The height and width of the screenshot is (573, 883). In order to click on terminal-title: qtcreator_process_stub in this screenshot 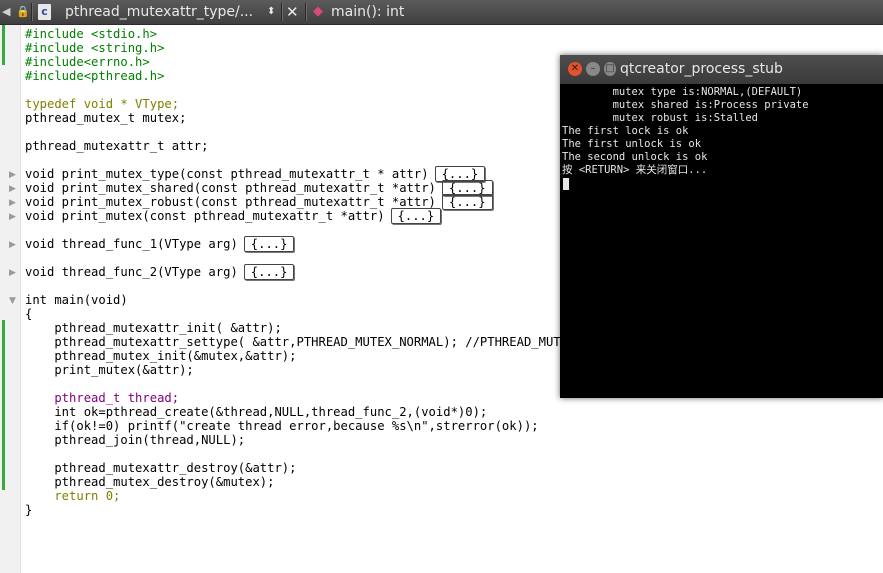, I will do `click(701, 69)`.